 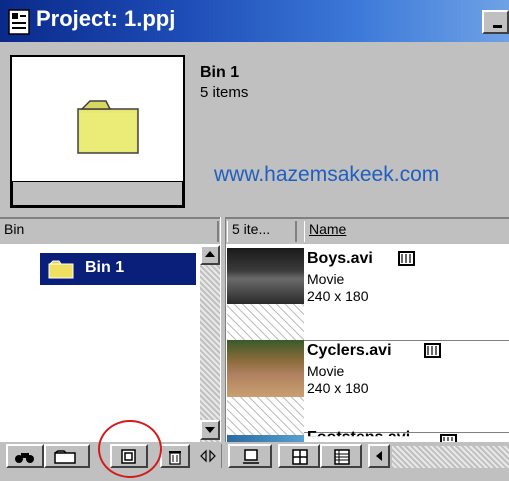 I want to click on window-title: Project: 1.ppj, so click(x=106, y=18).